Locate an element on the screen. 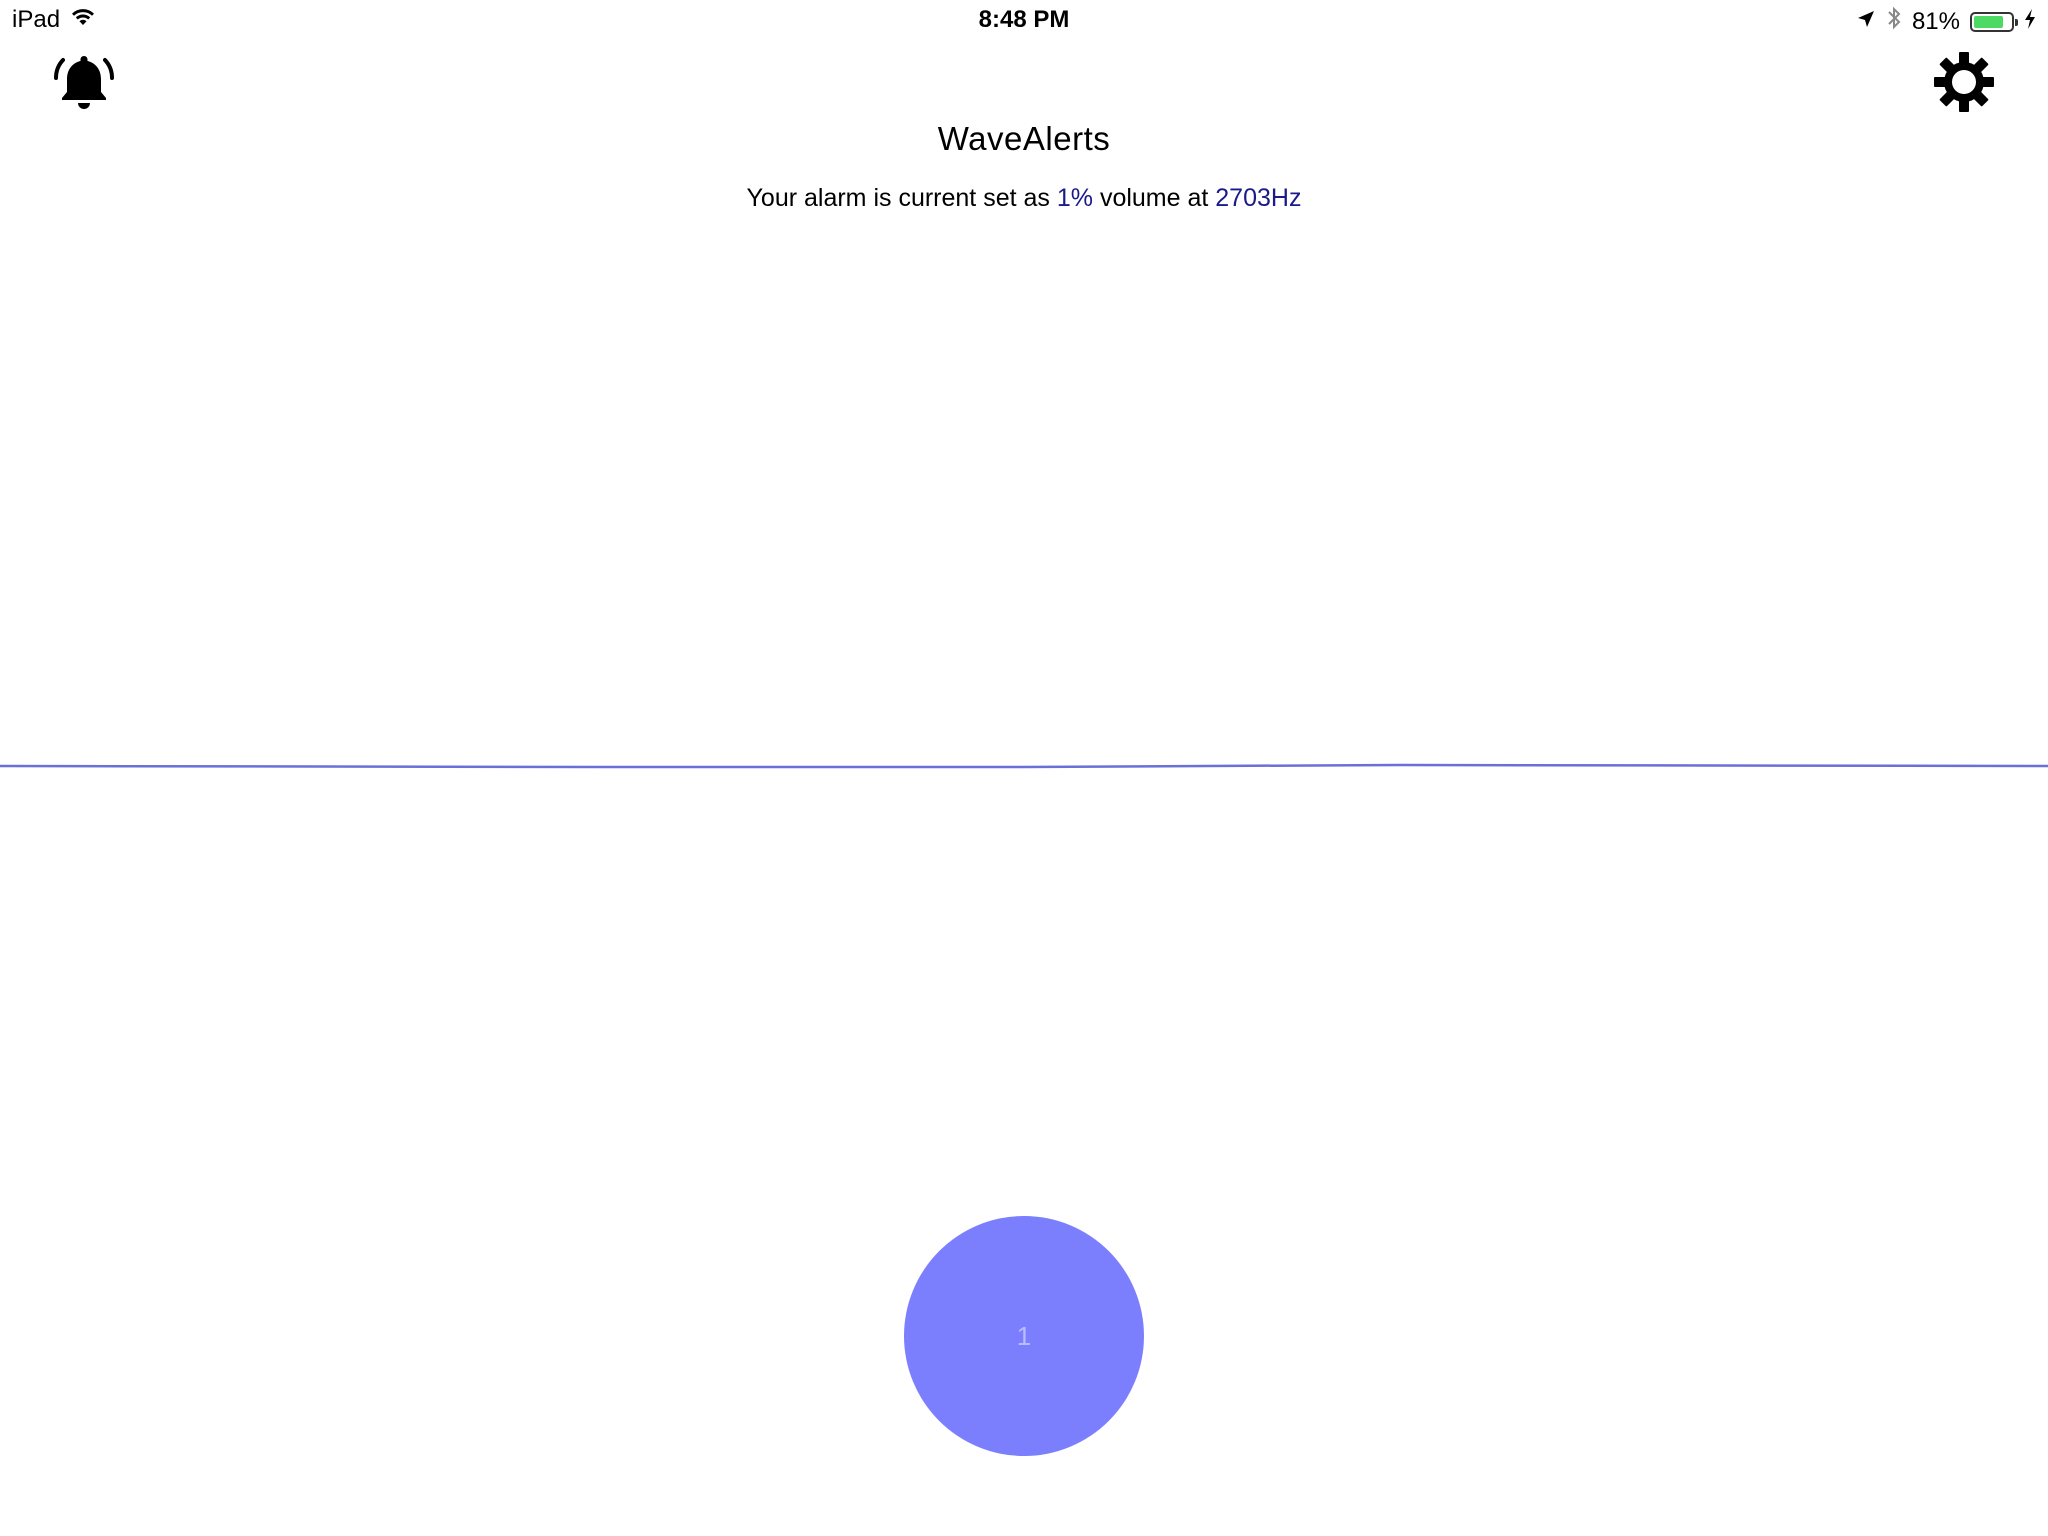  bell-icon is located at coordinates (84, 84).